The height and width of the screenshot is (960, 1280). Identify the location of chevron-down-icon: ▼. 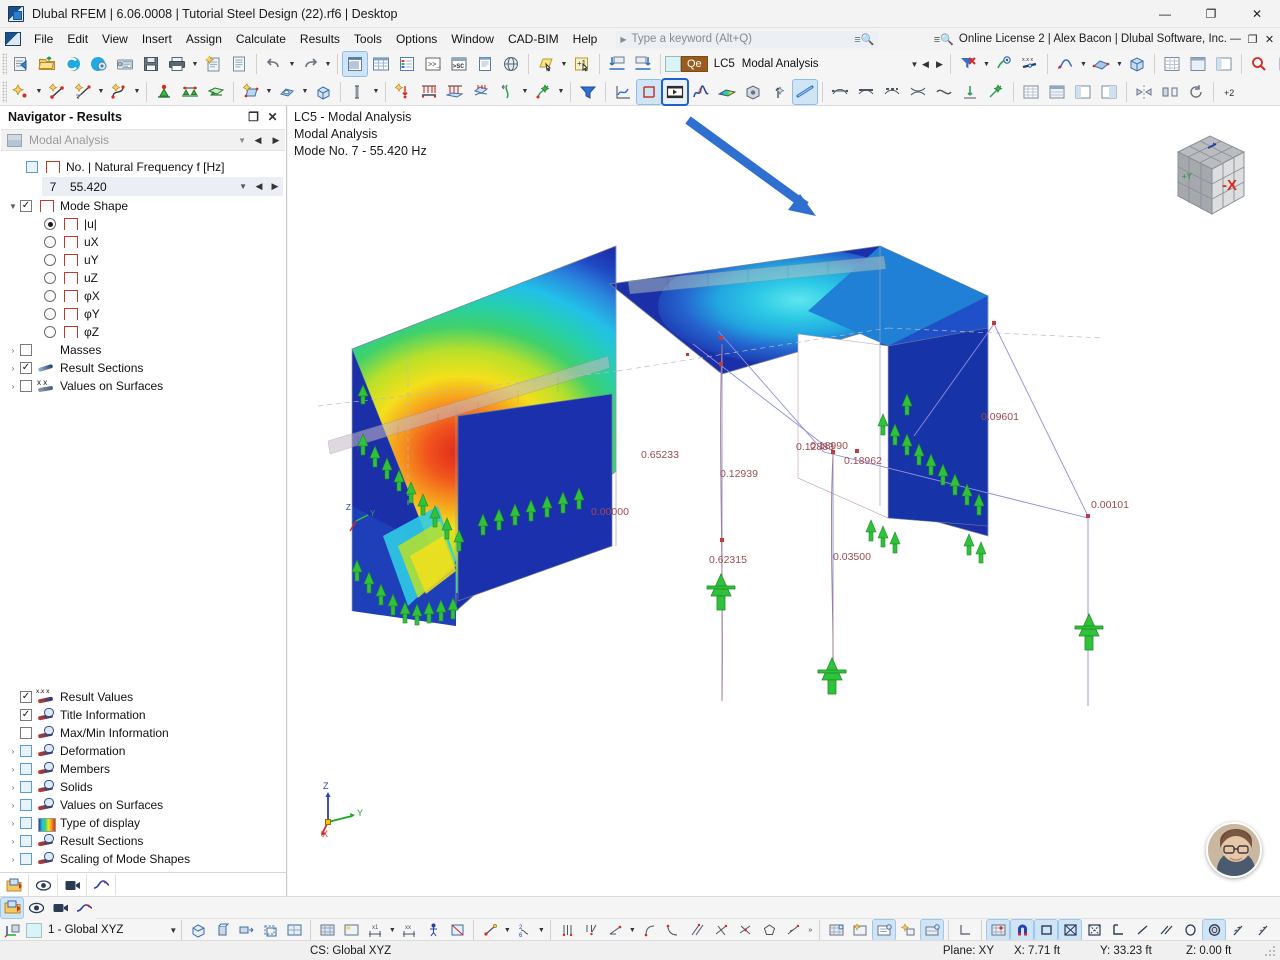
(243, 140).